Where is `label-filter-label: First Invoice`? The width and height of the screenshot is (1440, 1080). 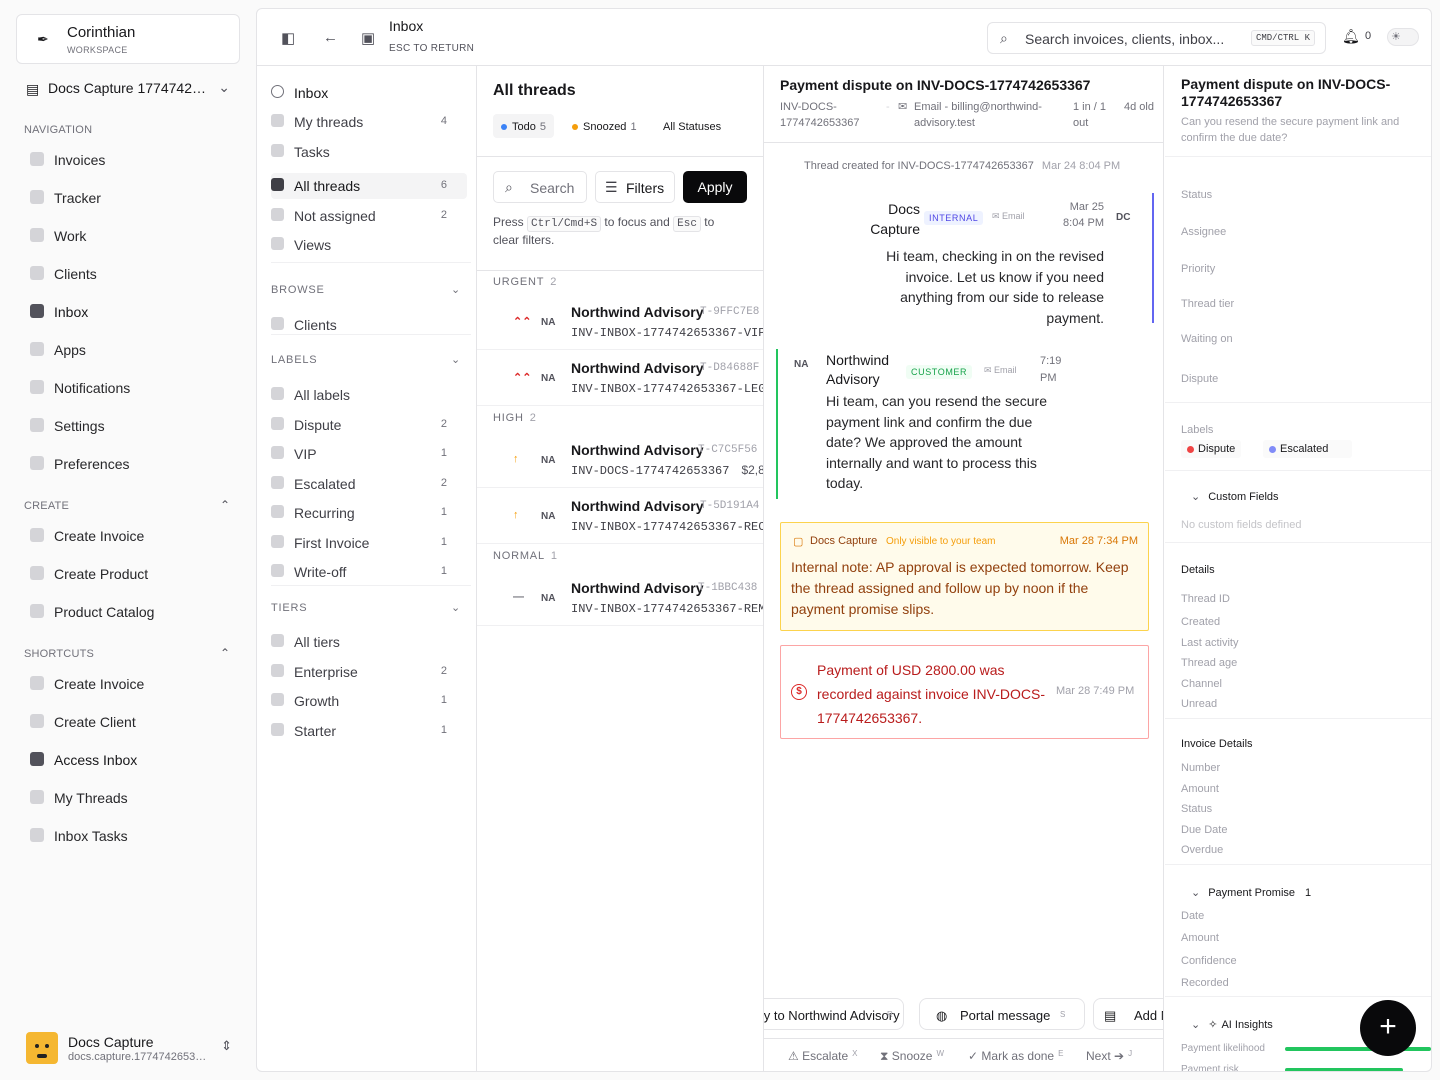
label-filter-label: First Invoice is located at coordinates (332, 542).